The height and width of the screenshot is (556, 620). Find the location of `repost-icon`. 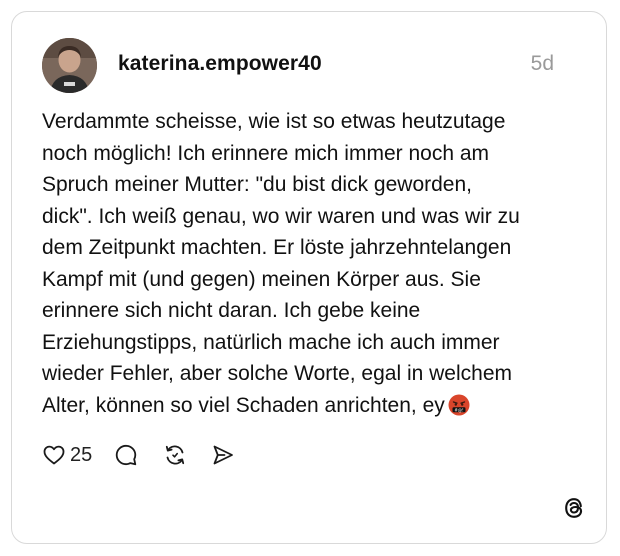

repost-icon is located at coordinates (175, 455).